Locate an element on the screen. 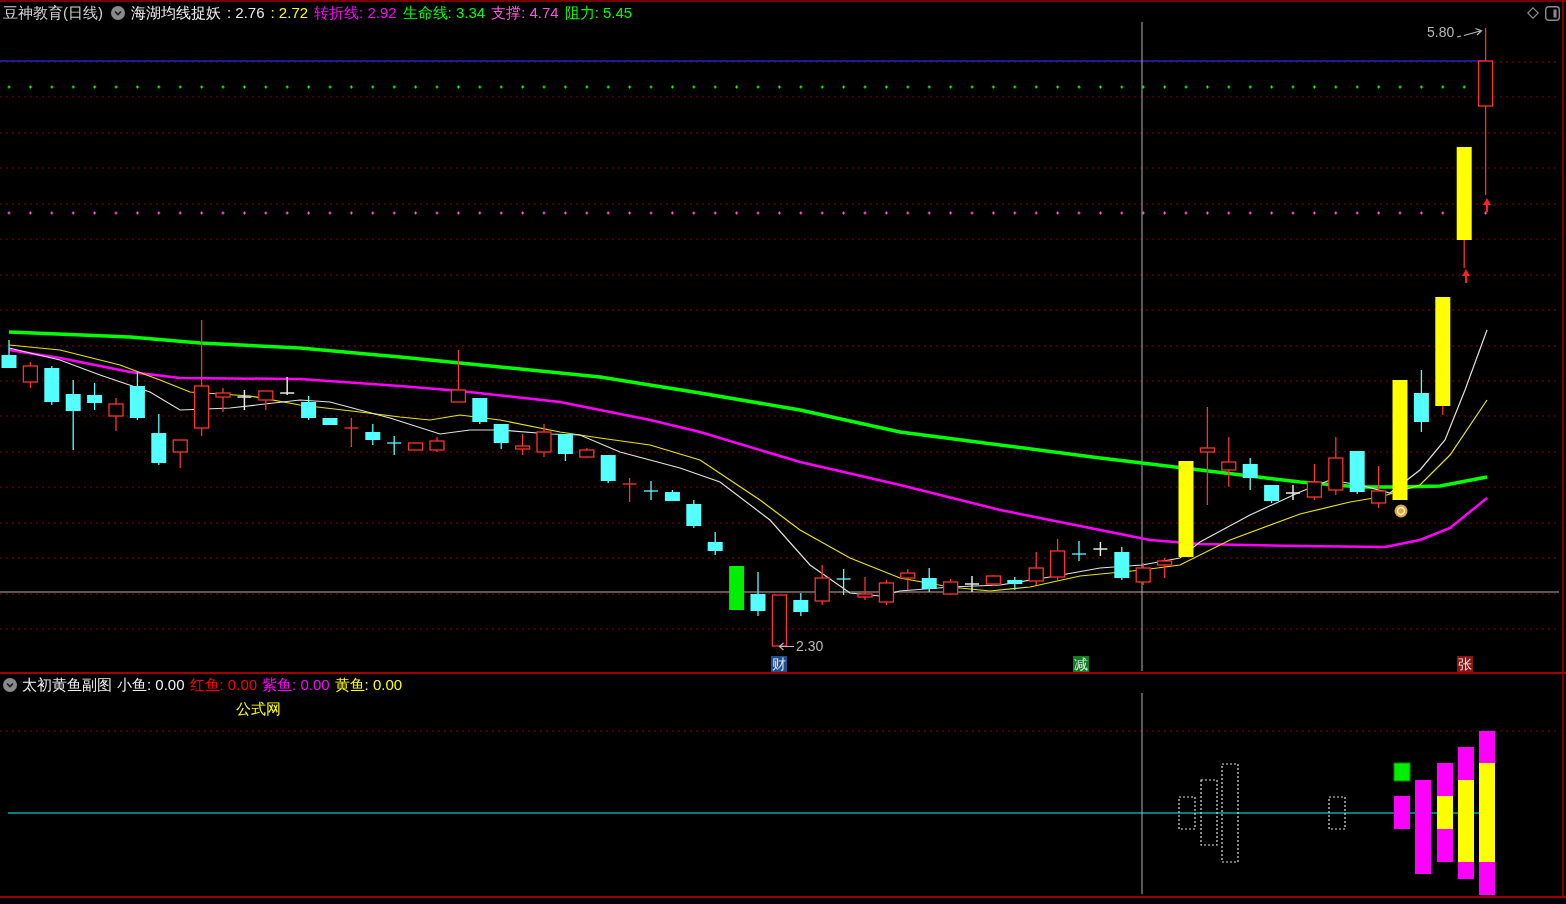 The height and width of the screenshot is (904, 1566). indicator-value: 阻力: 5.45 is located at coordinates (598, 13).